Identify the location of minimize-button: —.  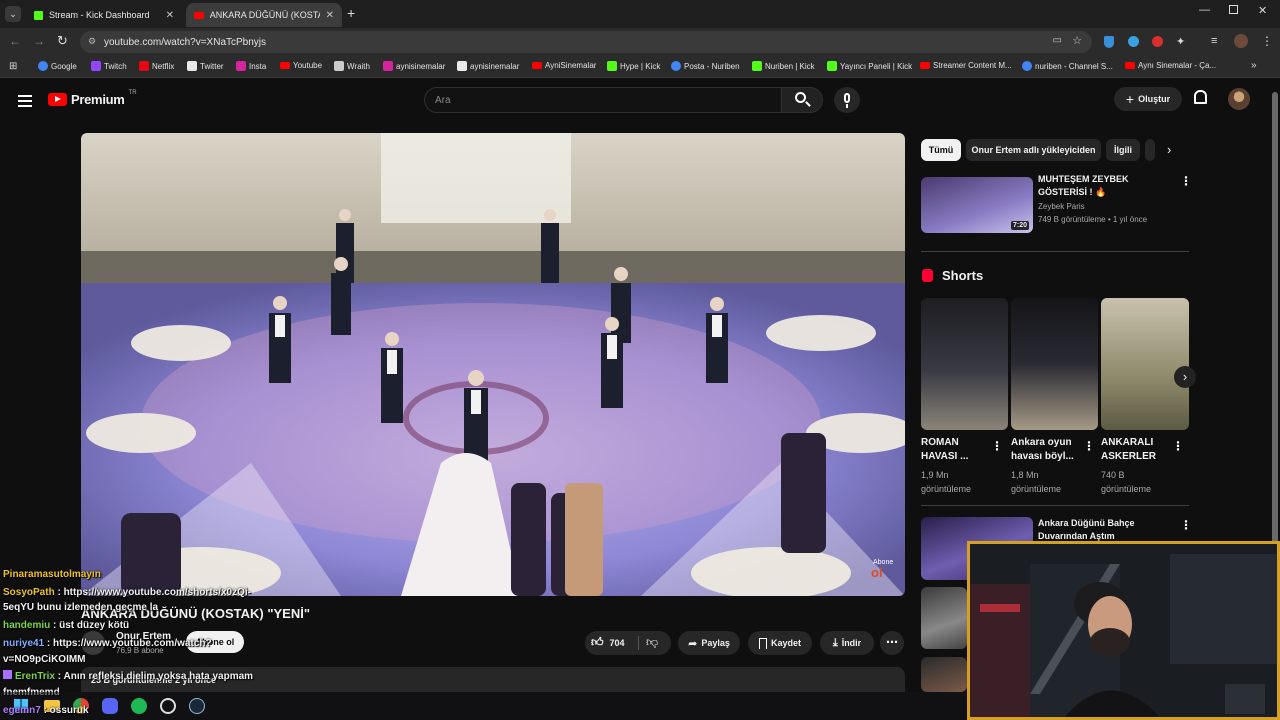
(1204, 10).